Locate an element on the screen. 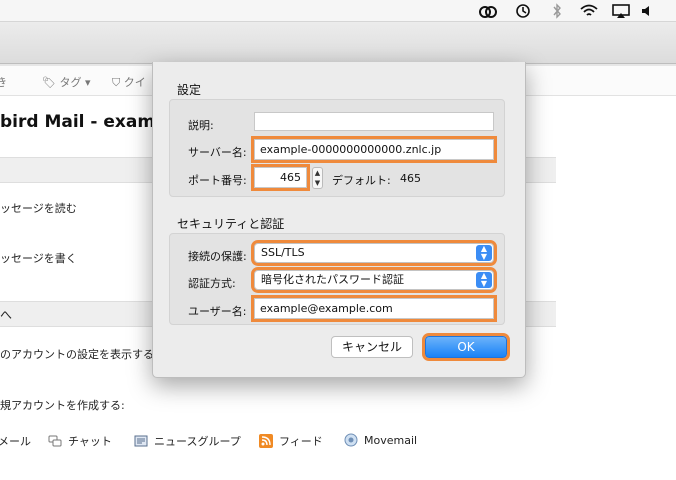  read-messages-link: ッセージを読む is located at coordinates (38, 208).